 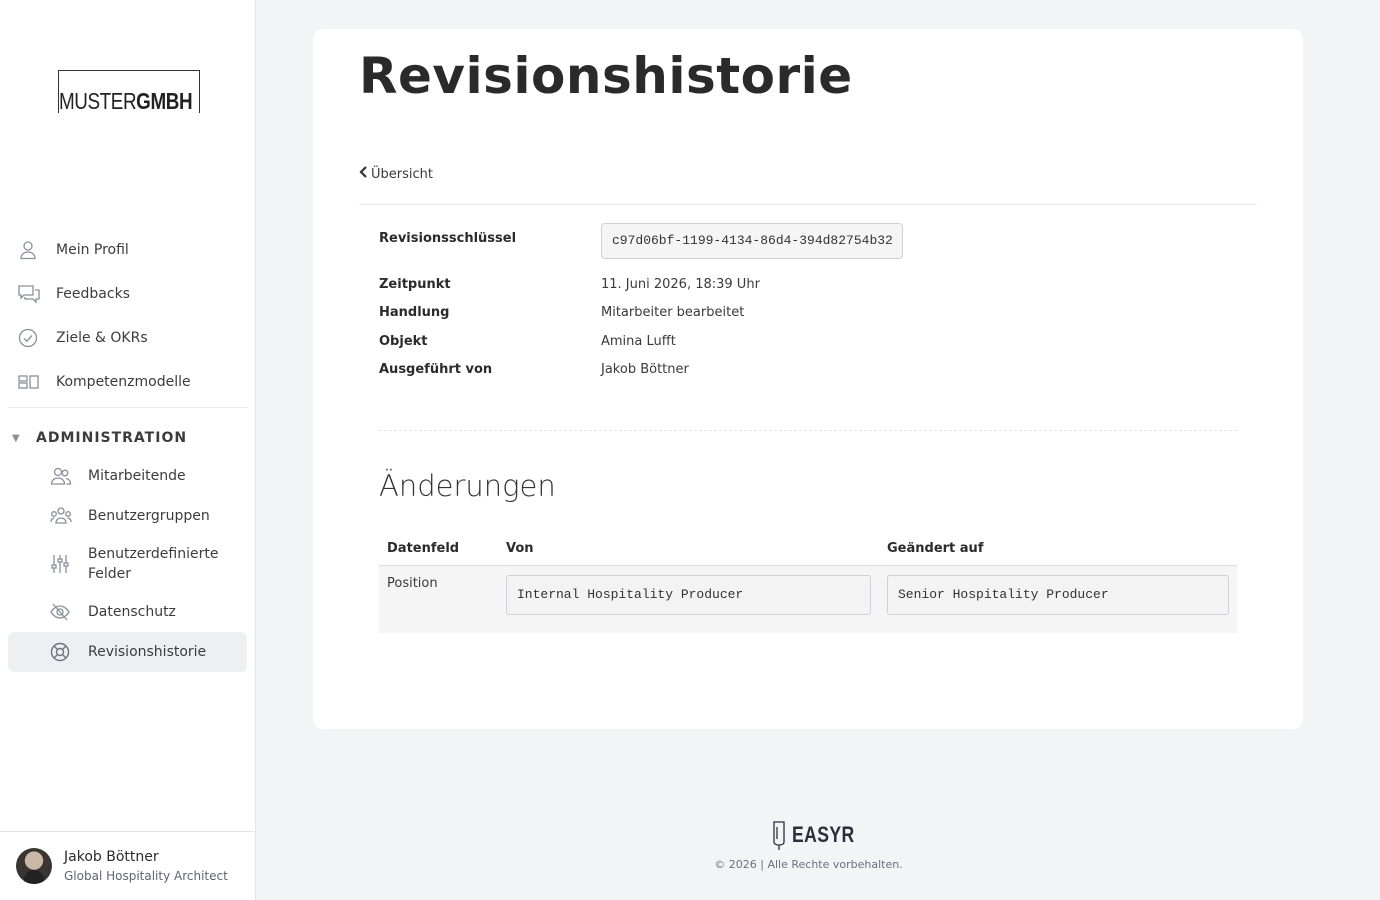 What do you see at coordinates (823, 834) in the screenshot?
I see `easyr-brand: EASYR` at bounding box center [823, 834].